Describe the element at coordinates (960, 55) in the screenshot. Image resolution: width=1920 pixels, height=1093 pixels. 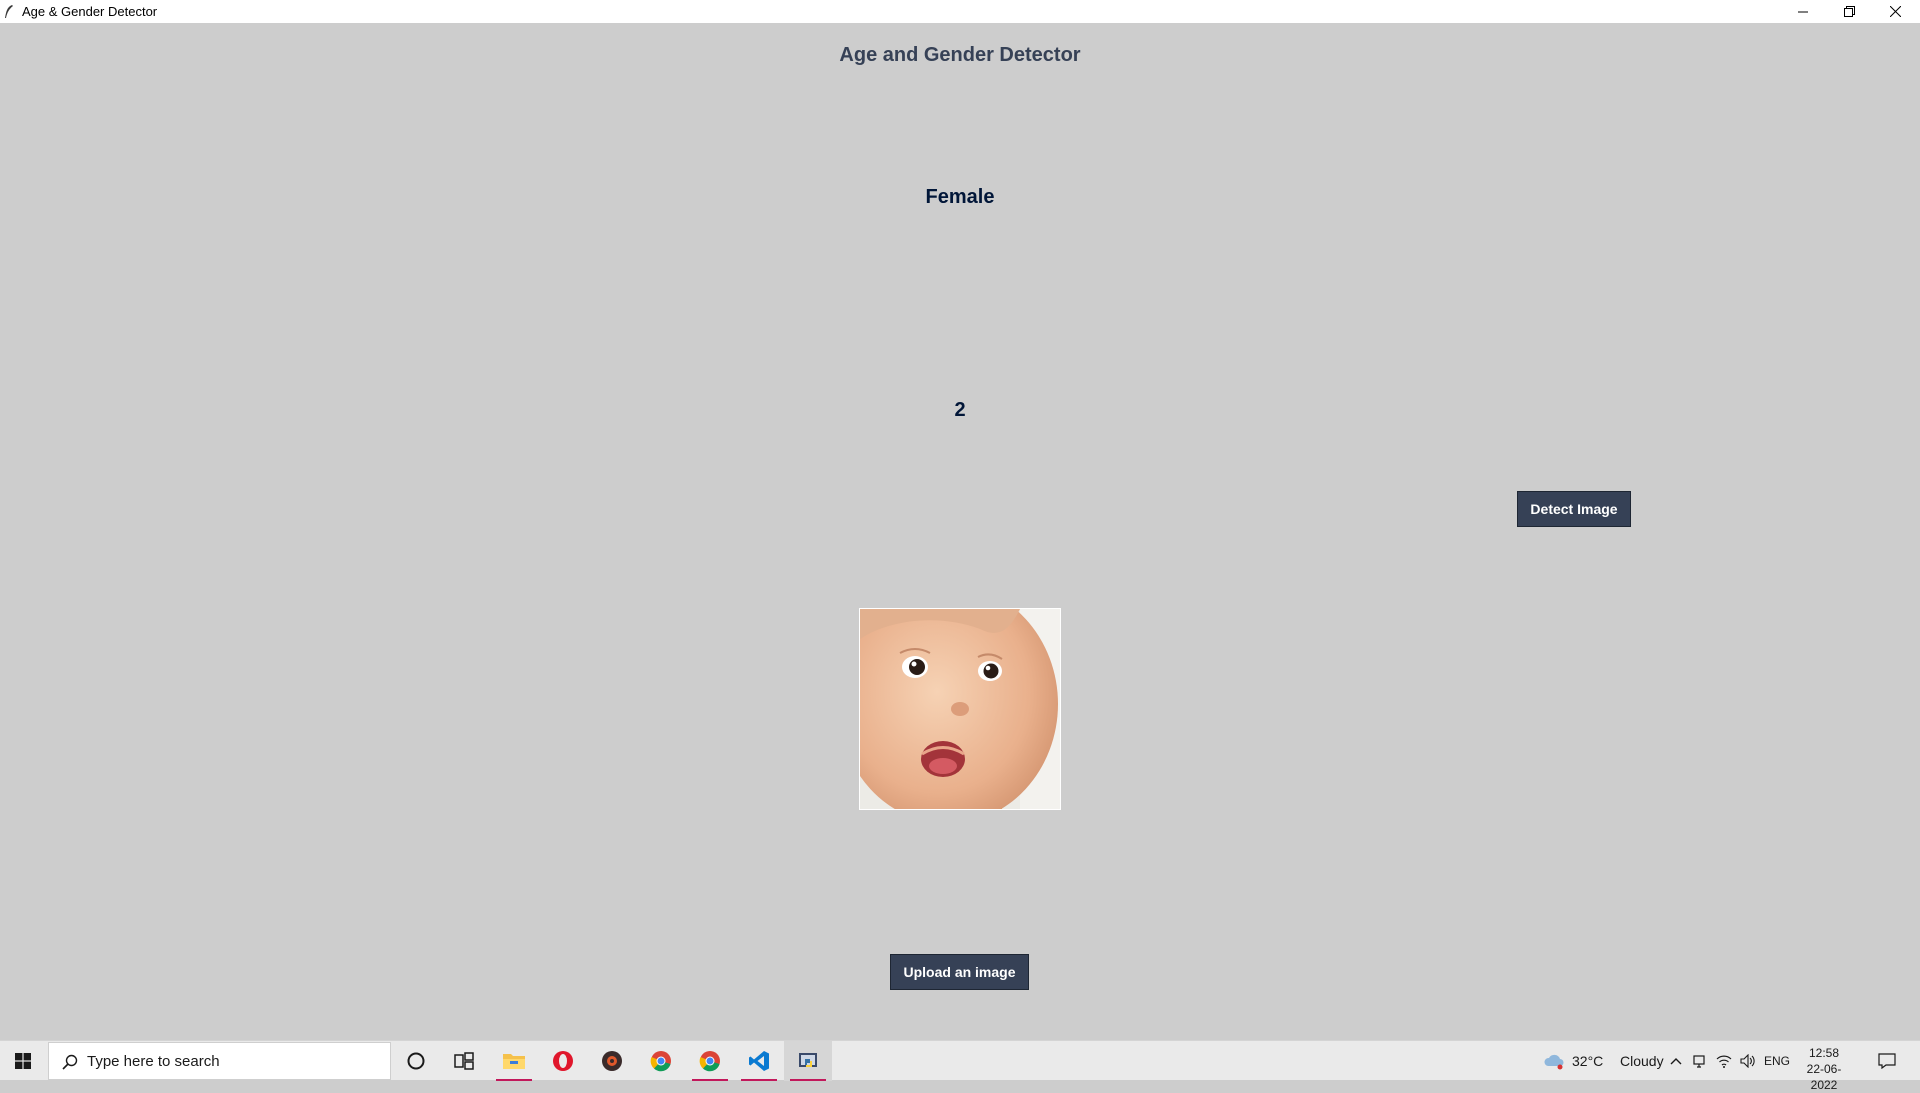
I see `app-heading: Age and Gender Detector` at that location.